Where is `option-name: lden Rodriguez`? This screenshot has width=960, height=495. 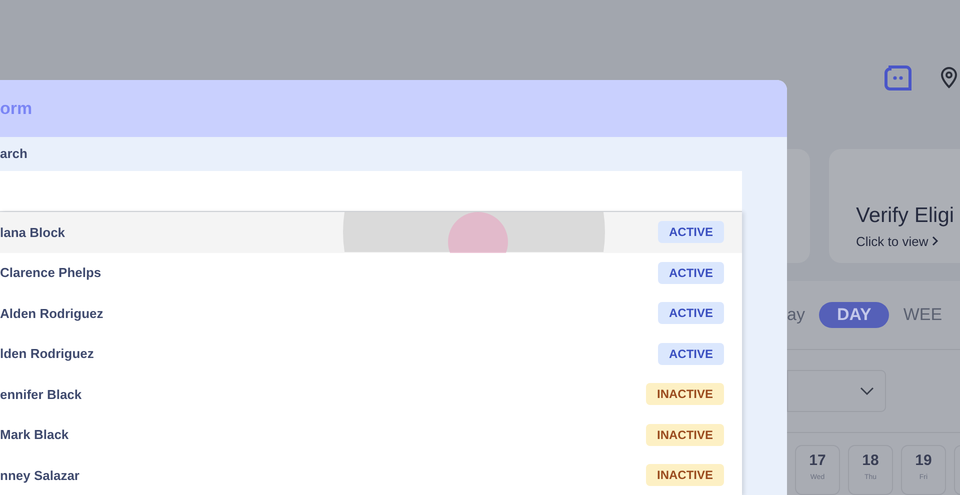 option-name: lden Rodriguez is located at coordinates (47, 354).